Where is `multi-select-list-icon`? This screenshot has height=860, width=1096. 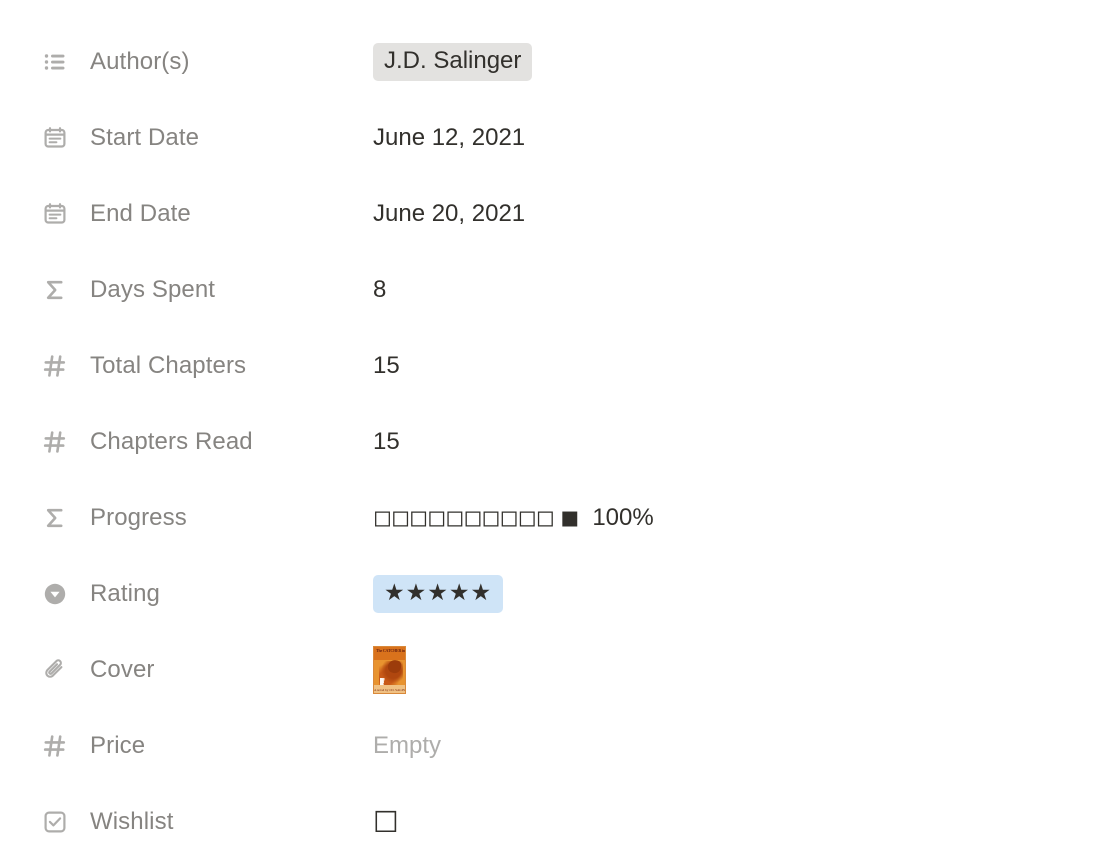 multi-select-list-icon is located at coordinates (55, 62).